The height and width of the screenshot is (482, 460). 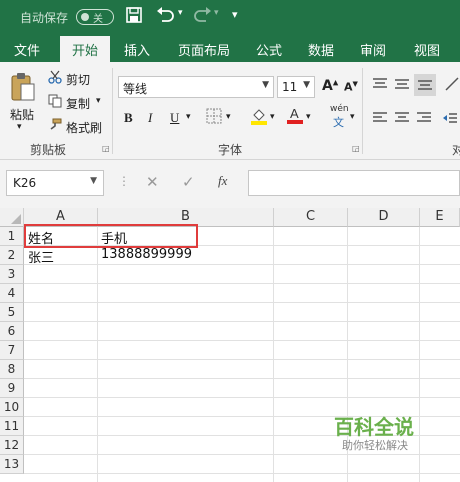 I want to click on row-header: 9, so click(x=12, y=388).